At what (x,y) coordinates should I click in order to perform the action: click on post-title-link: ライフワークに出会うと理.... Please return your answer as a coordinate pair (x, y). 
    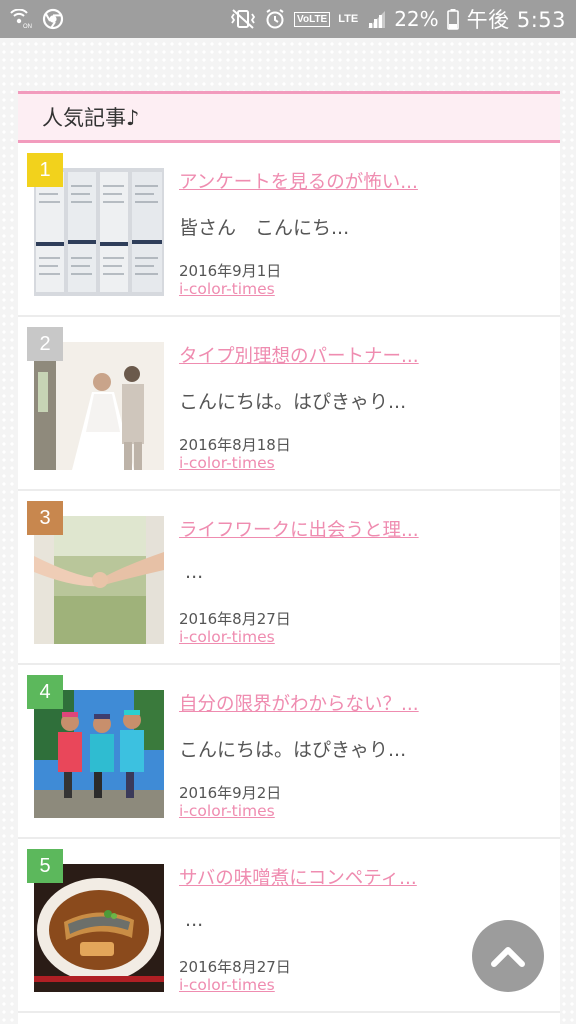
    Looking at the image, I should click on (299, 529).